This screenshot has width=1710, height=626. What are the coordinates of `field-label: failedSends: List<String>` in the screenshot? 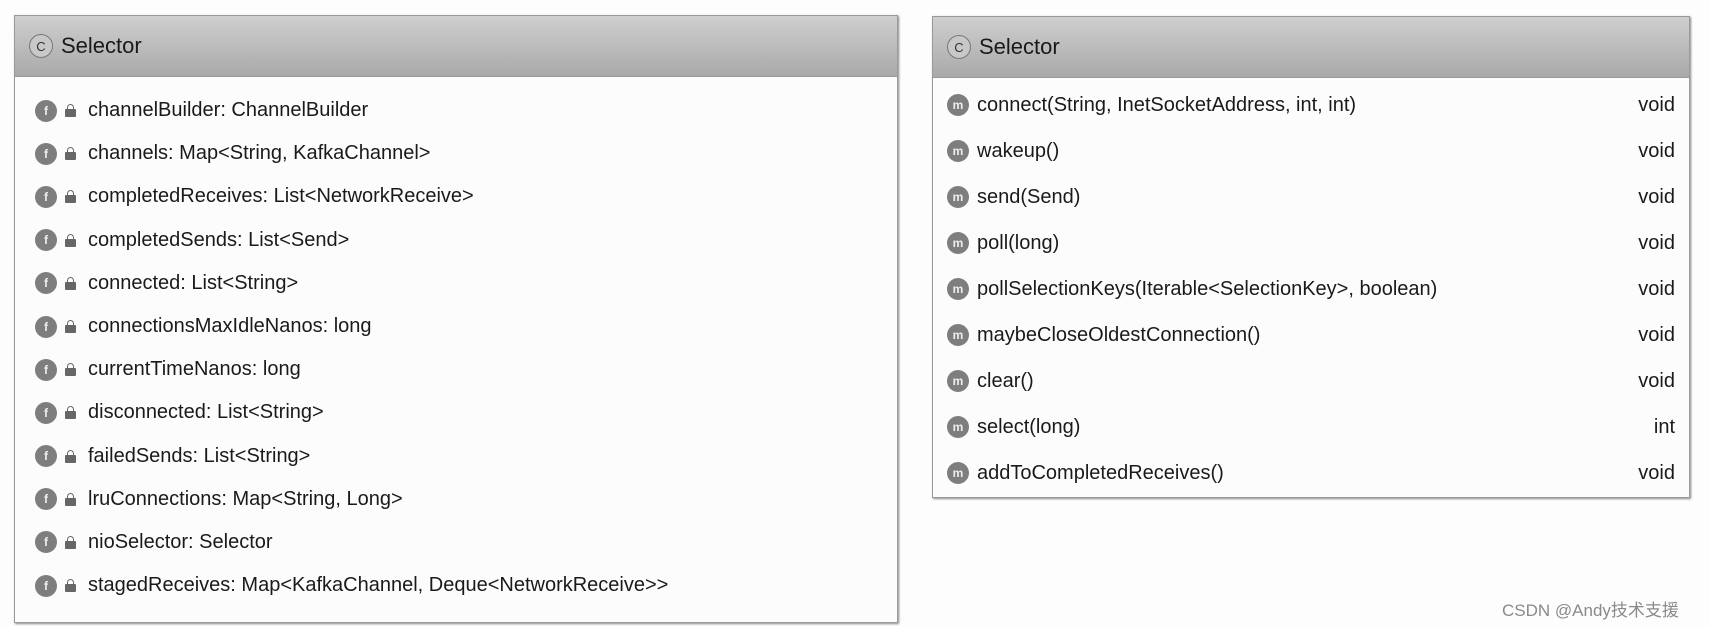 It's located at (199, 455).